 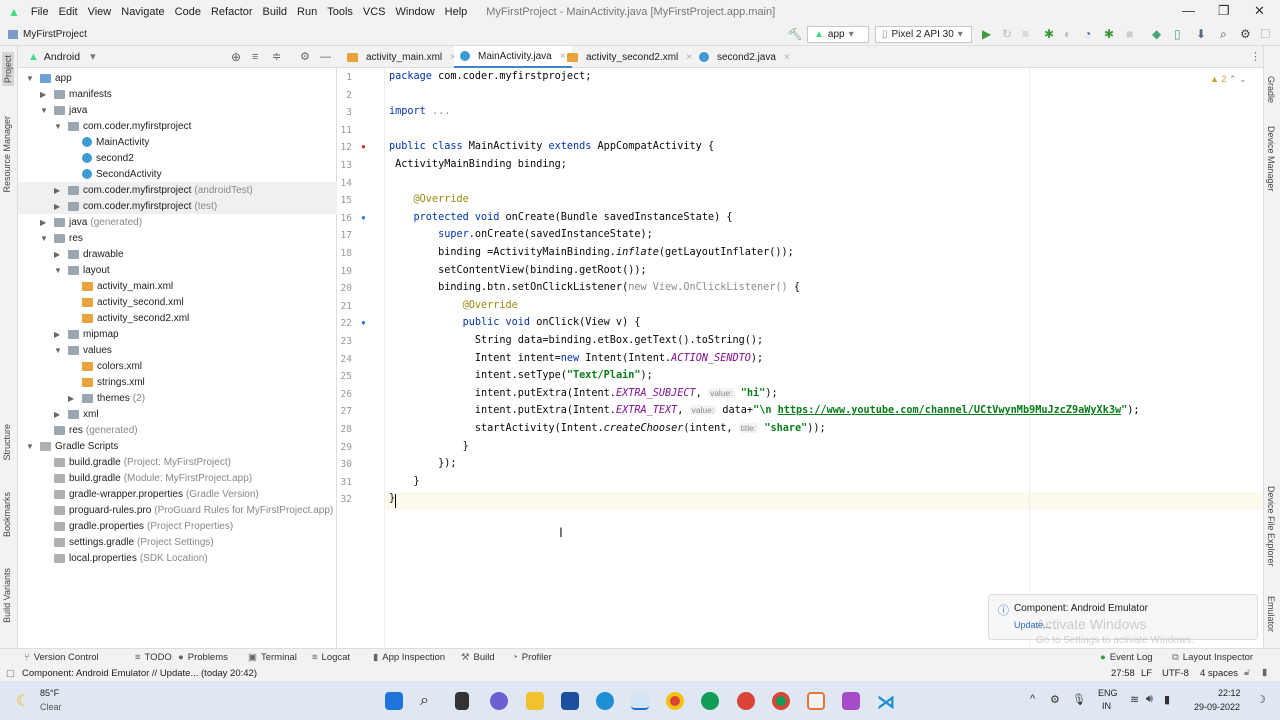 I want to click on tree-item: ▶ drawable, so click(x=177, y=254).